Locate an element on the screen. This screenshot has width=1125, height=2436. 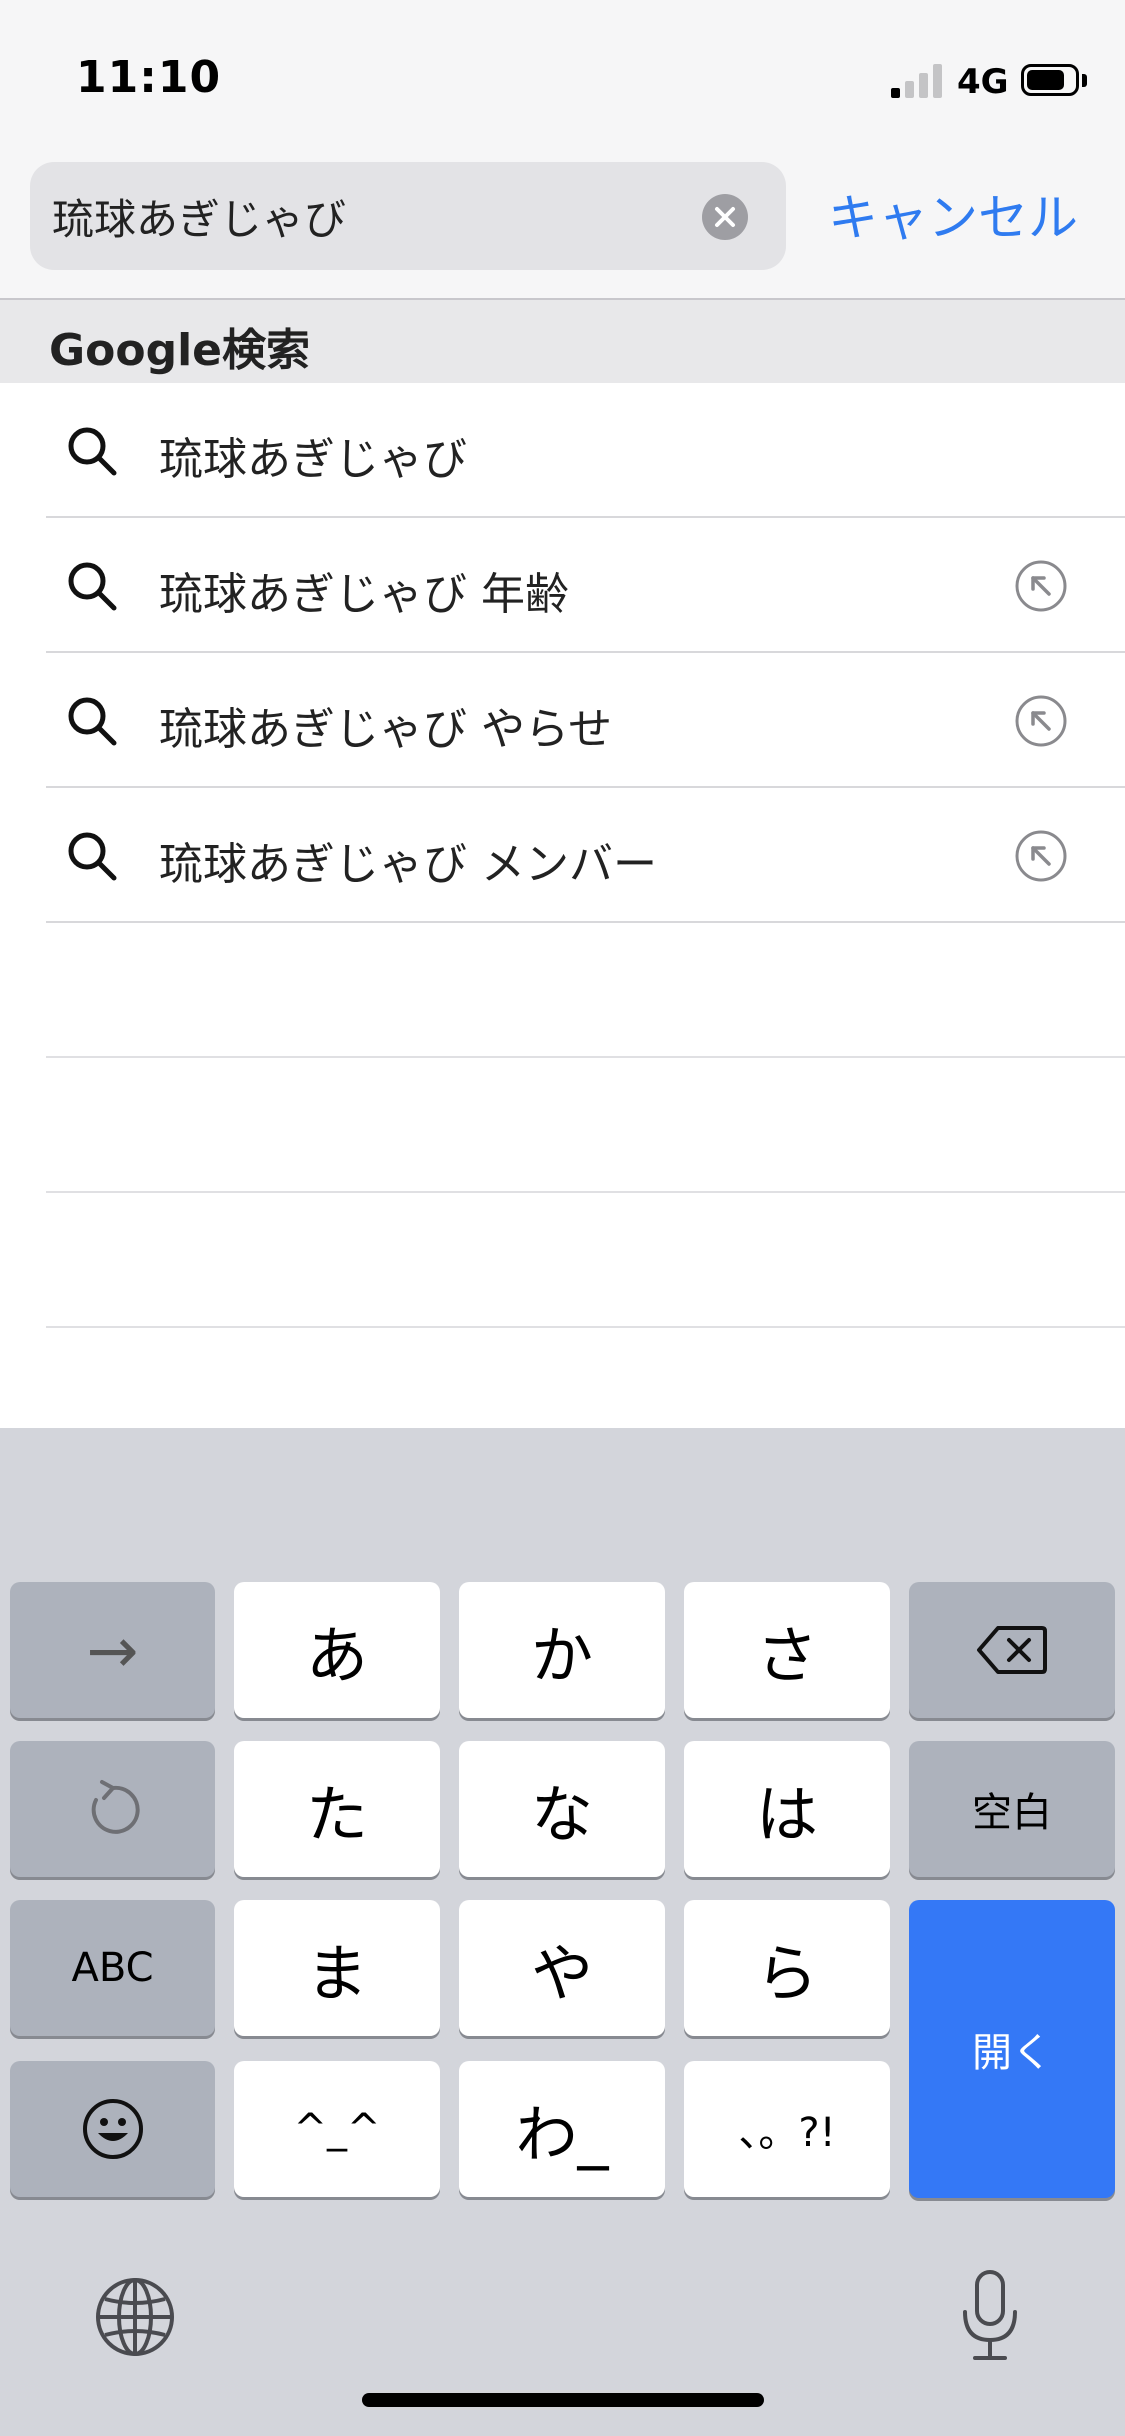
key-label: ら is located at coordinates (786, 1973).